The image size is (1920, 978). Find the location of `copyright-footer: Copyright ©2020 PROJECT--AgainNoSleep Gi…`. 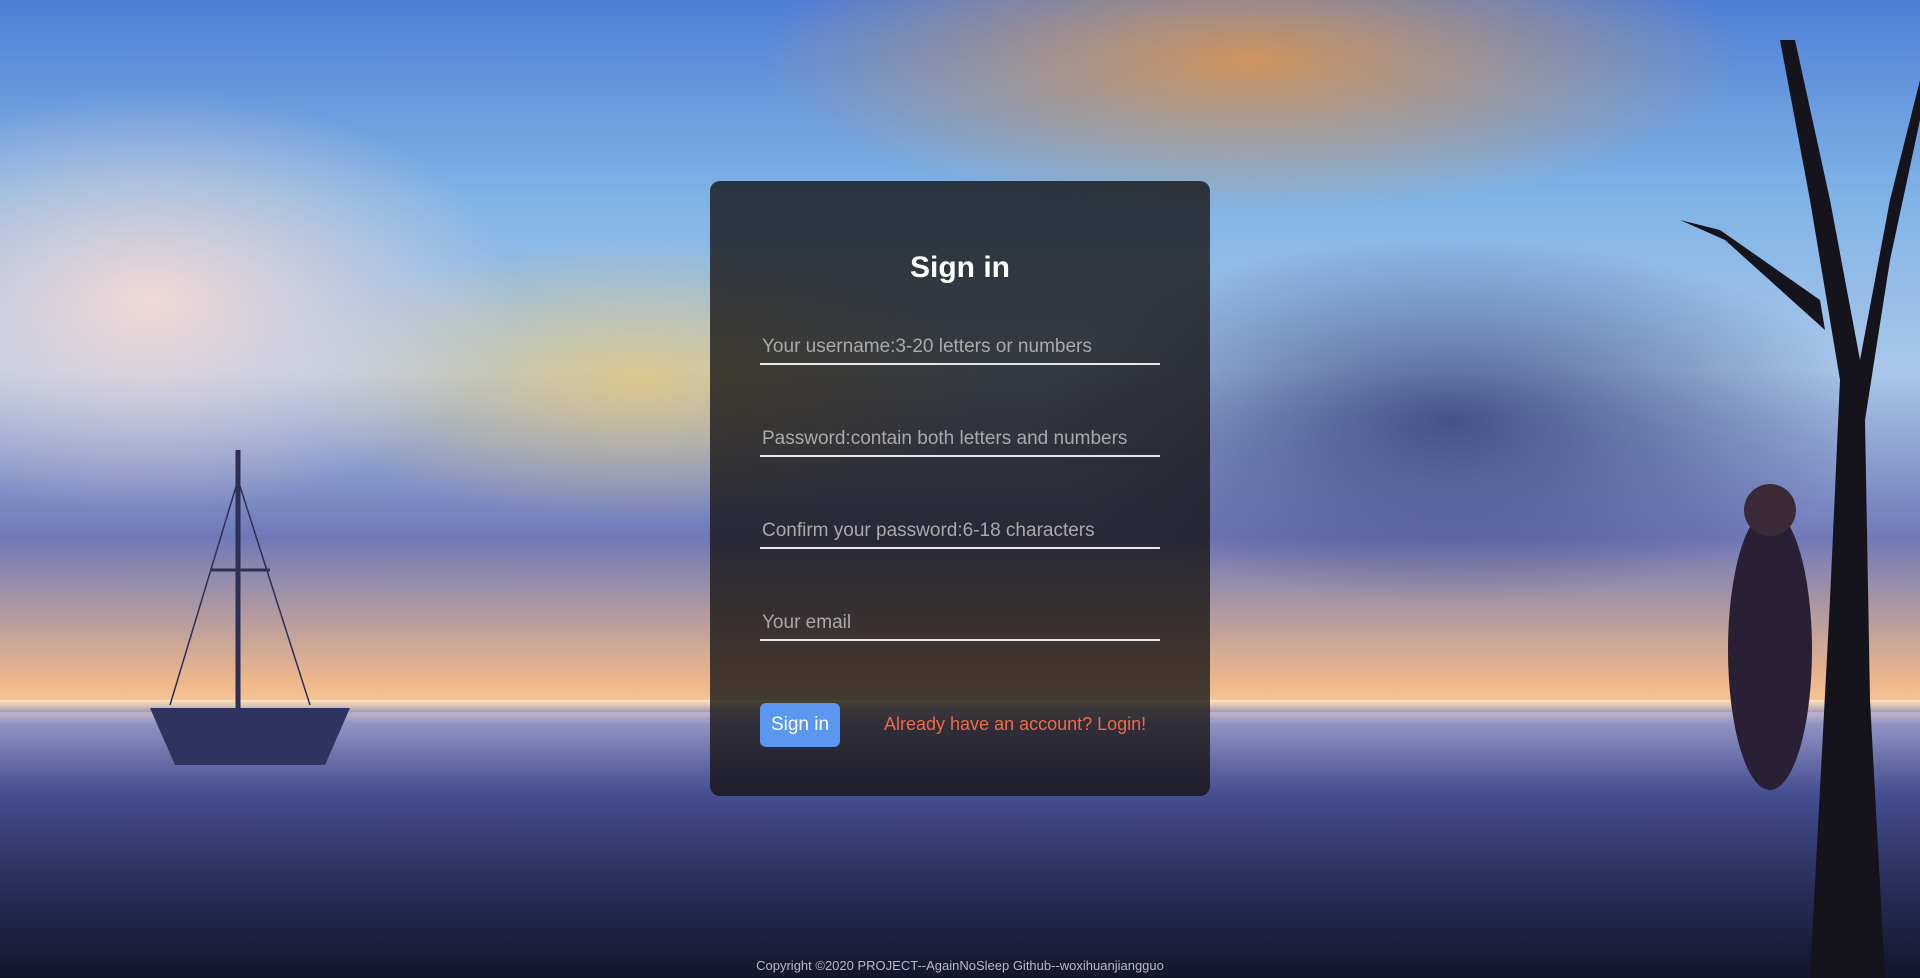

copyright-footer: Copyright ©2020 PROJECT--AgainNoSleep Gi… is located at coordinates (960, 965).